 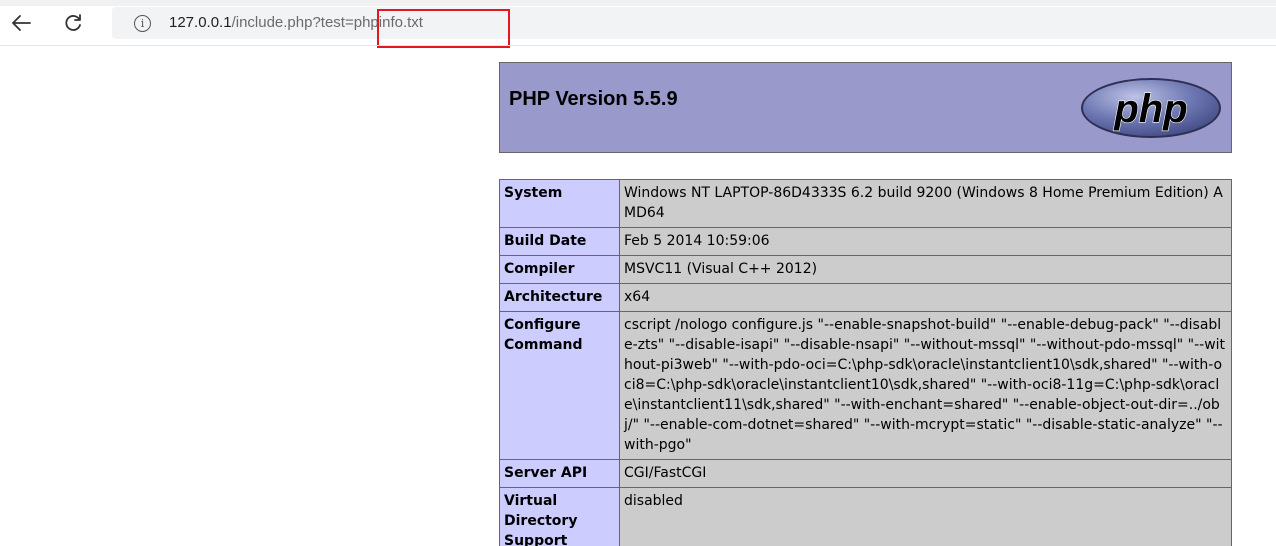 I want to click on browser-toolbar: i 127.0.0.1/include.php?test=phpinfo.txt, so click(x=638, y=24).